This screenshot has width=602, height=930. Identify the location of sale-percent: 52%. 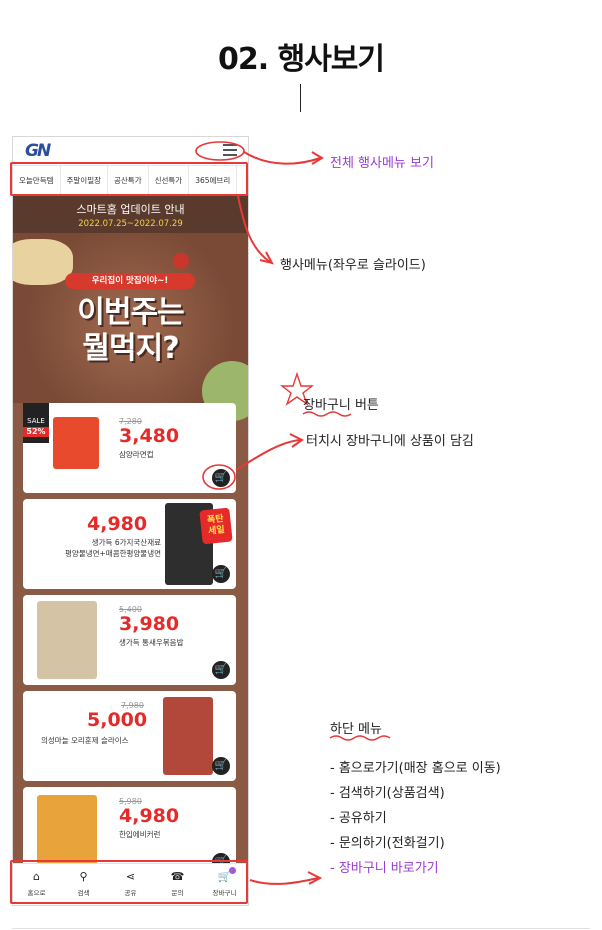
(36, 432).